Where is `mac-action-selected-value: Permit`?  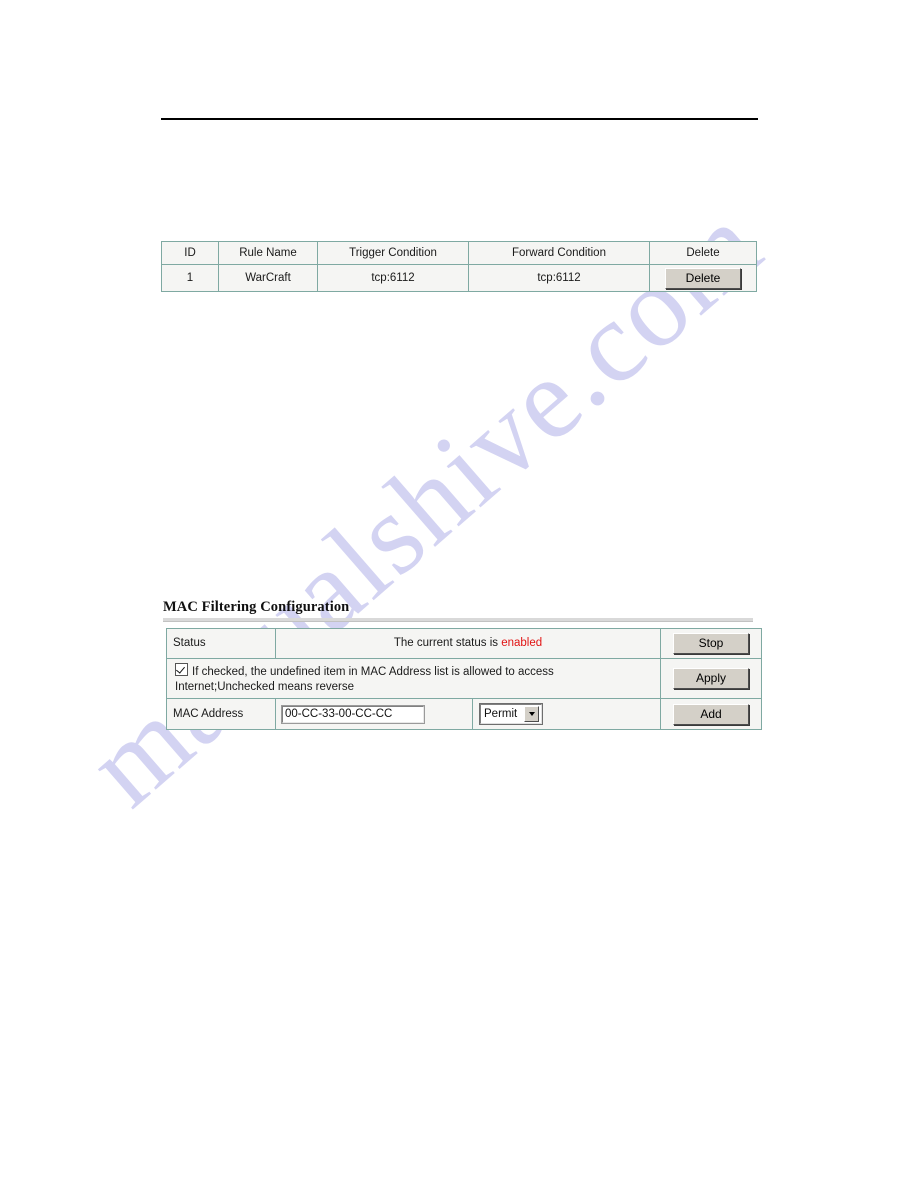 mac-action-selected-value: Permit is located at coordinates (501, 713).